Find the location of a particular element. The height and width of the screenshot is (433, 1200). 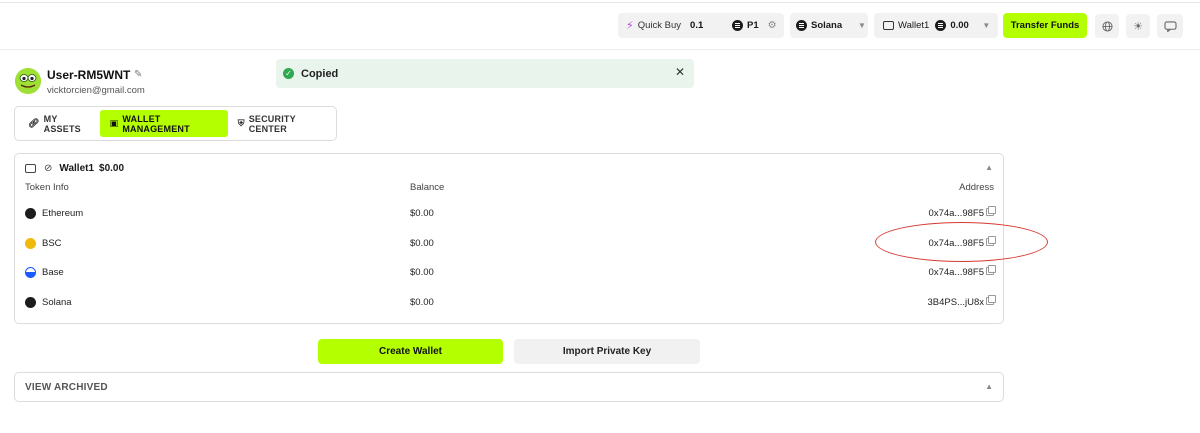

token-address: 3B4PS...jU8x is located at coordinates (956, 302).